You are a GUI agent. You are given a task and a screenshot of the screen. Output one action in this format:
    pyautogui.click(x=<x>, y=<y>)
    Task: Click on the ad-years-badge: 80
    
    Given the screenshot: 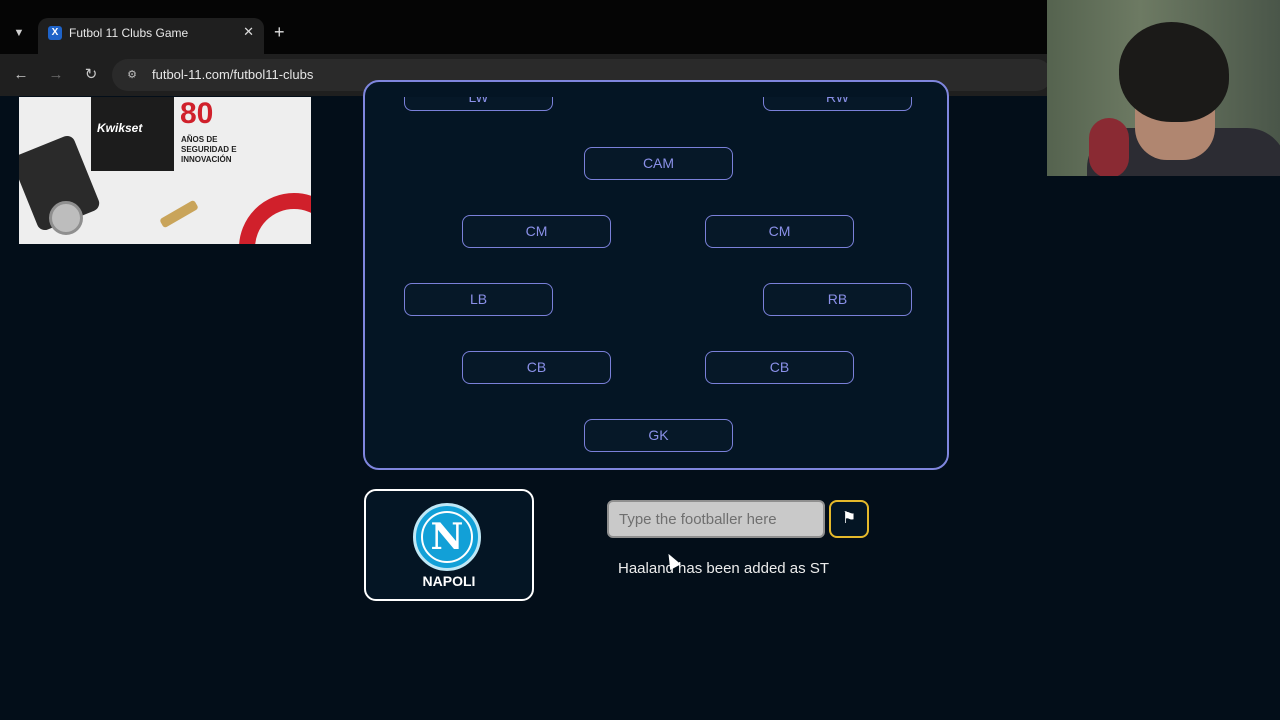 What is the action you would take?
    pyautogui.click(x=197, y=113)
    